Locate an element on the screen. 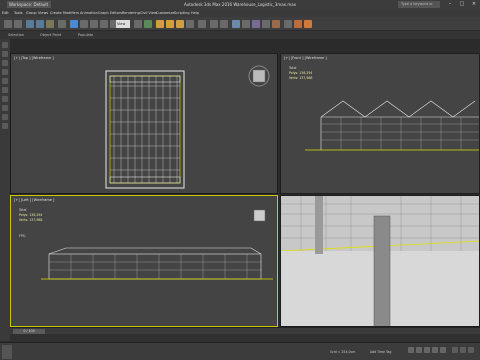 The image size is (480, 360). ribbon-tab-populate: Populate is located at coordinates (85, 35).